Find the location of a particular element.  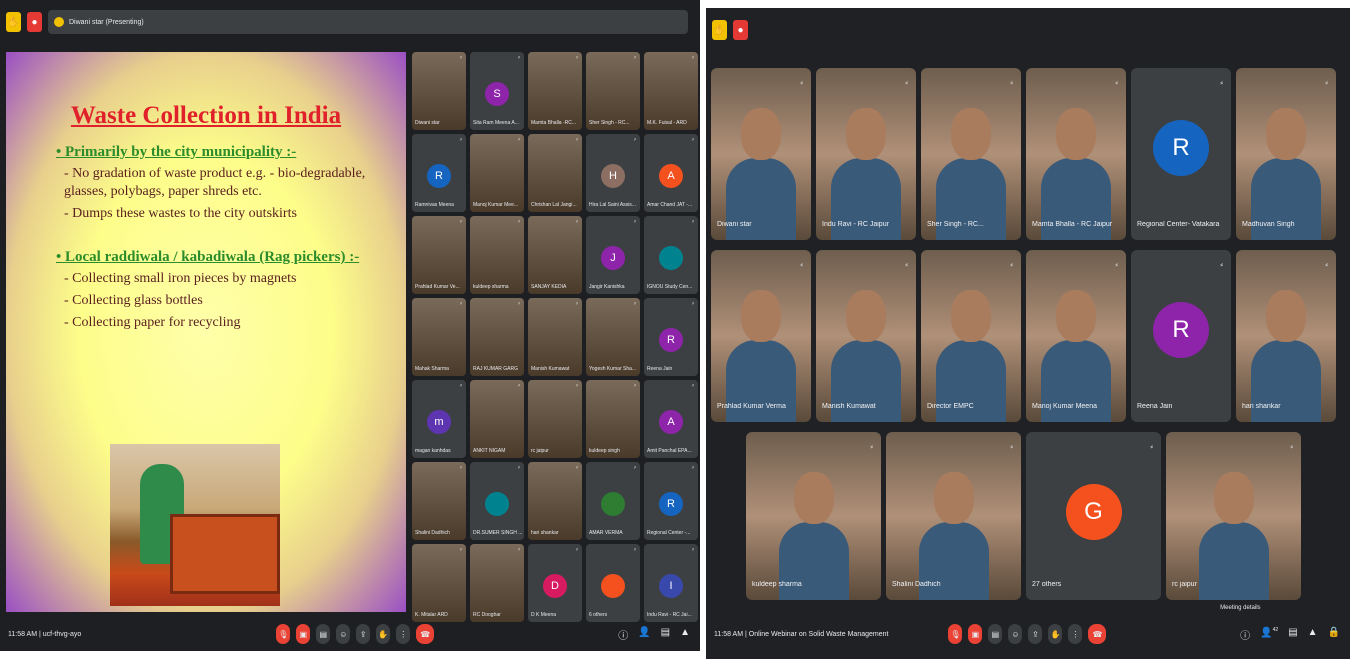

participant-tile: ⸗ AMAR VERMA is located at coordinates (613, 501).